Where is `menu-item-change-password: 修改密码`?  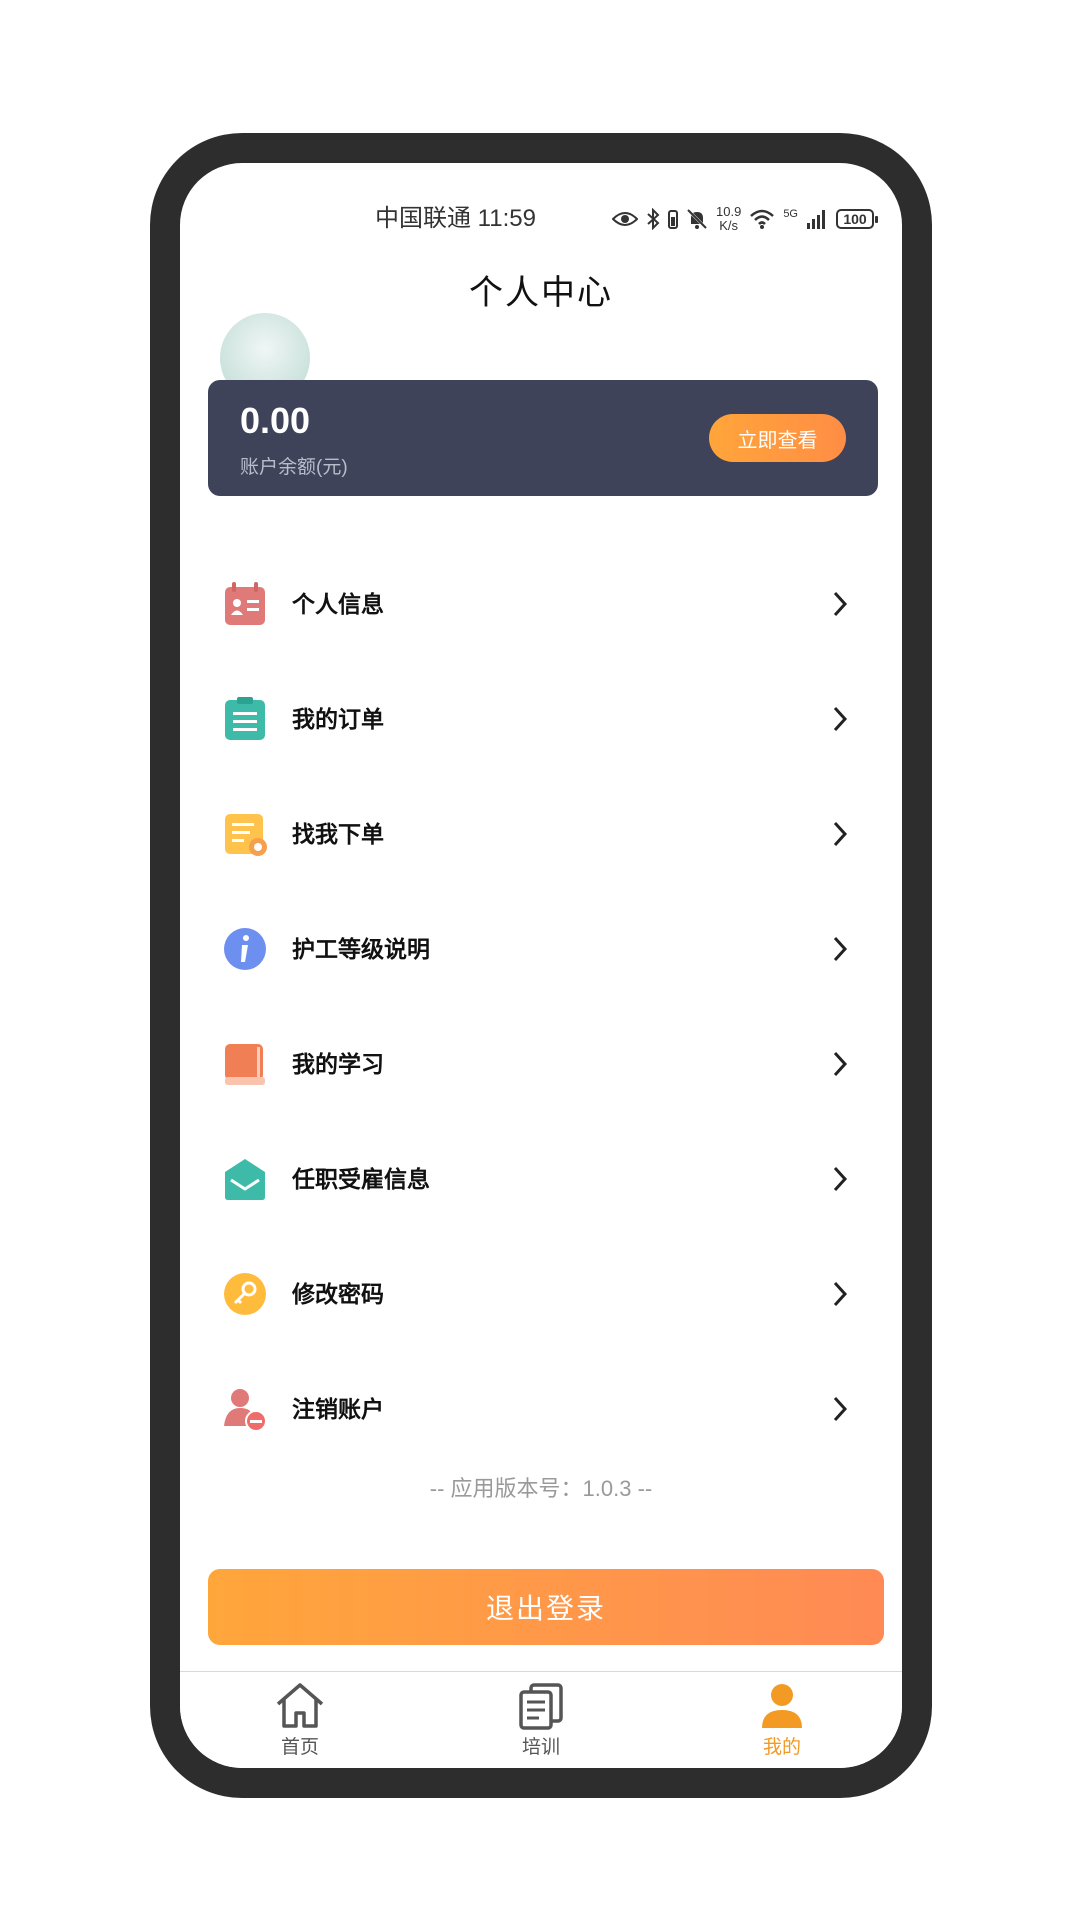
menu-item-change-password: 修改密码 is located at coordinates (541, 1293).